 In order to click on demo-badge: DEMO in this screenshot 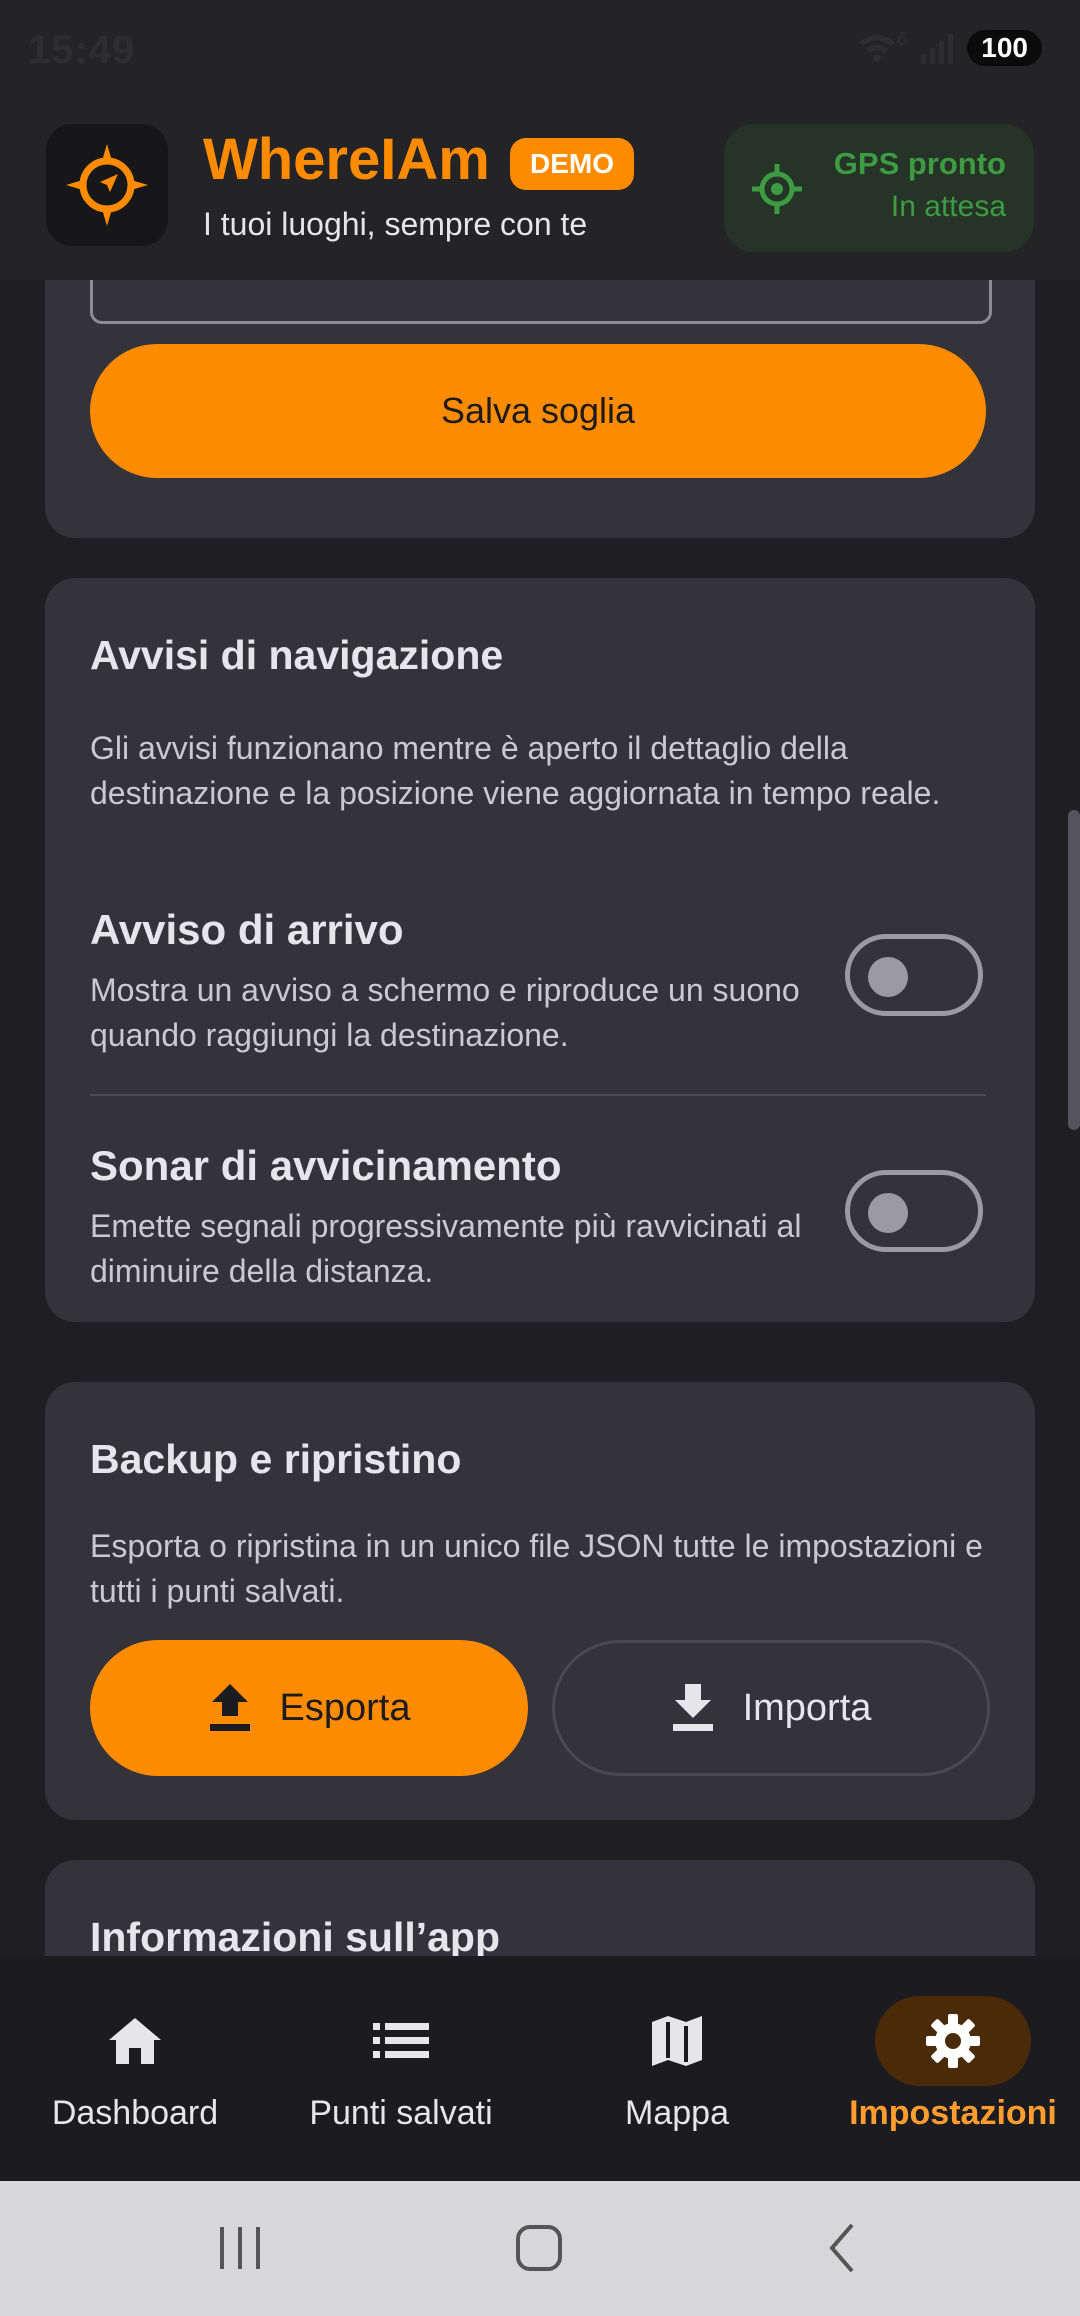, I will do `click(572, 164)`.